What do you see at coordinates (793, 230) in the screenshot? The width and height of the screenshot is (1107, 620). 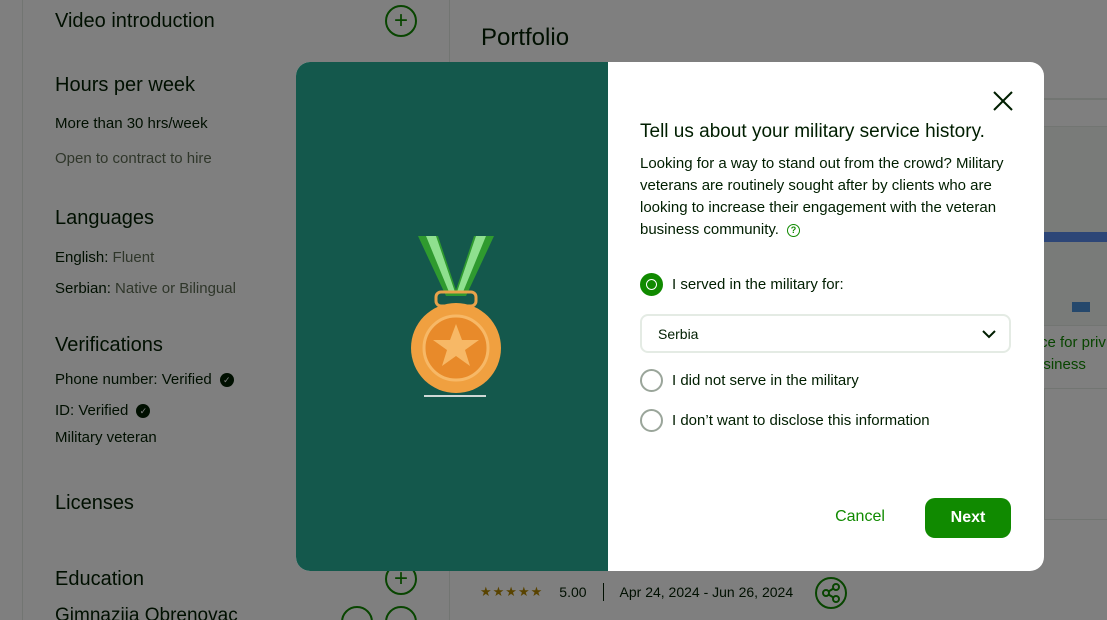 I see `help-icon: ?` at bounding box center [793, 230].